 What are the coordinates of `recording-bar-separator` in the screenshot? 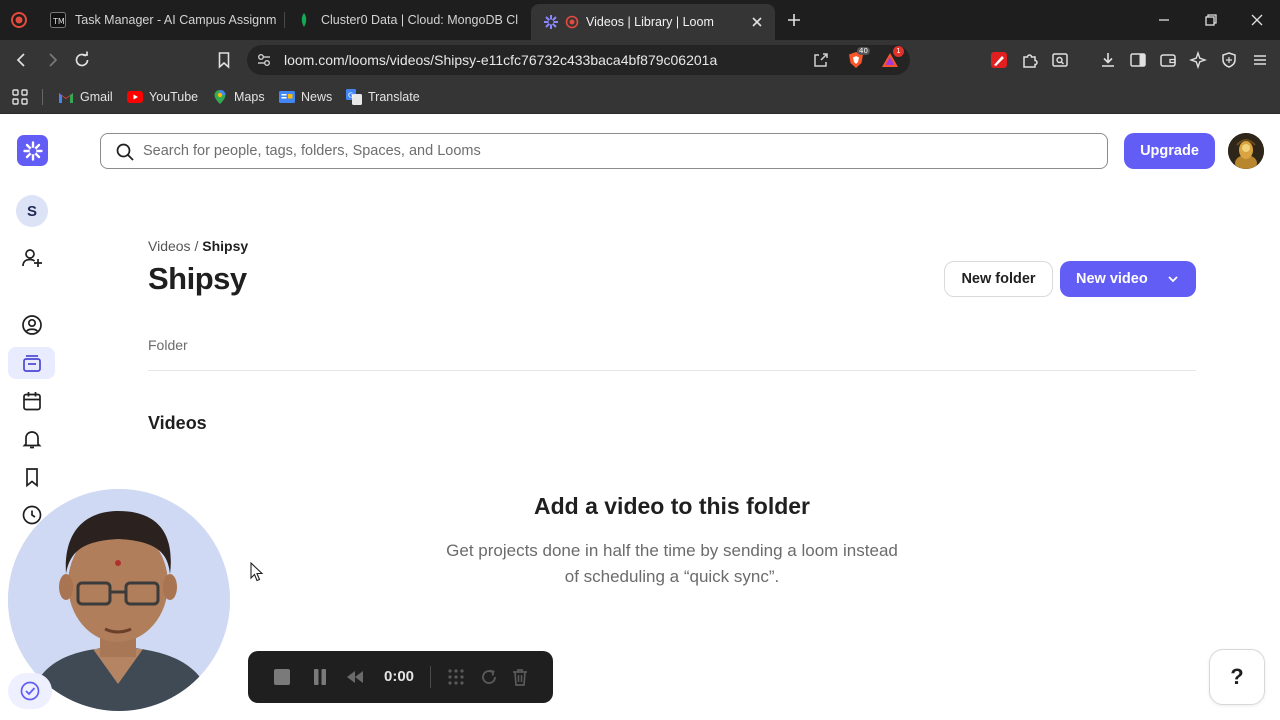 It's located at (430, 677).